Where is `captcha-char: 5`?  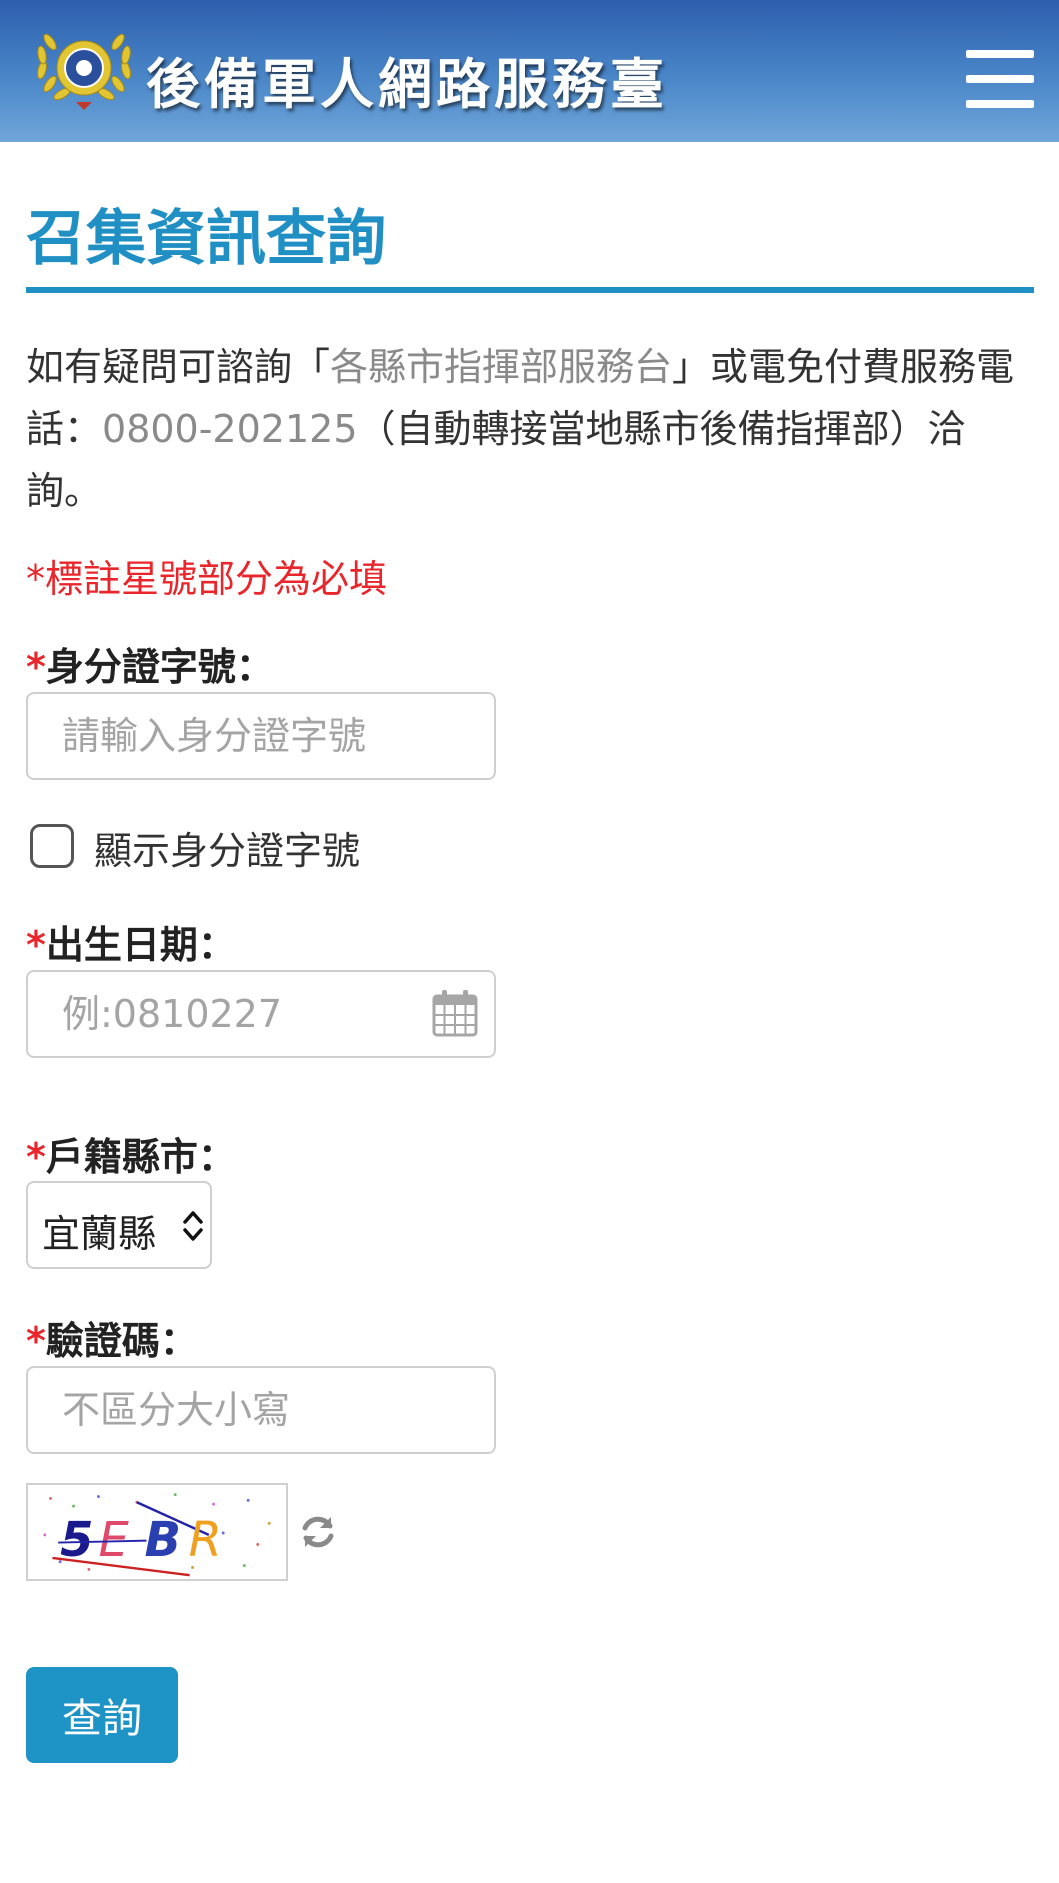
captcha-char: 5 is located at coordinates (76, 1540).